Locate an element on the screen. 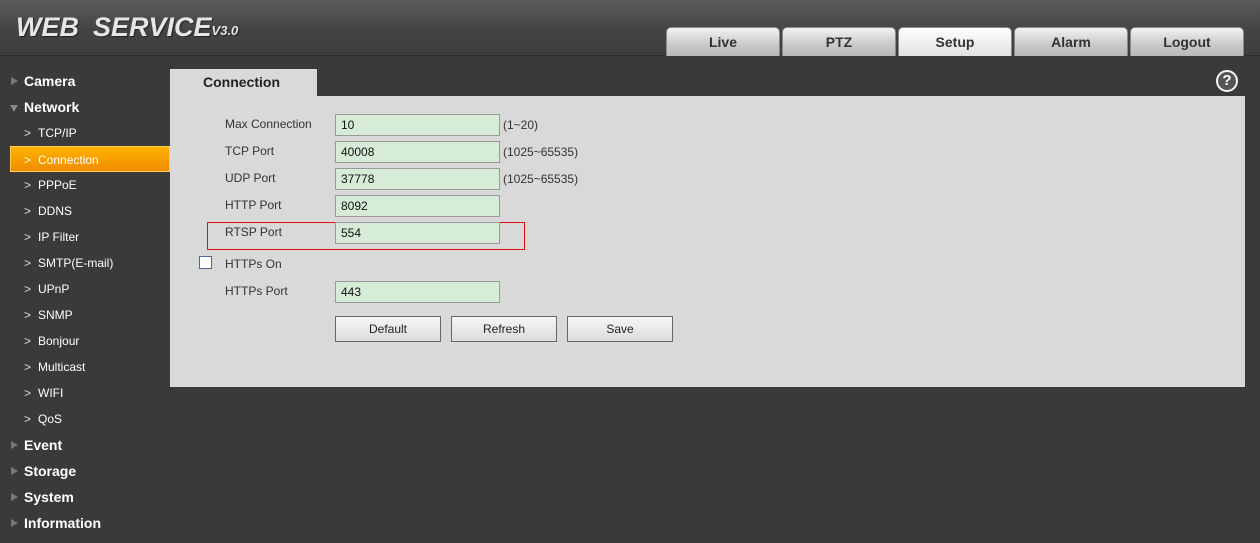 The width and height of the screenshot is (1260, 543). https-port-label: HTTPs Port is located at coordinates (256, 291).